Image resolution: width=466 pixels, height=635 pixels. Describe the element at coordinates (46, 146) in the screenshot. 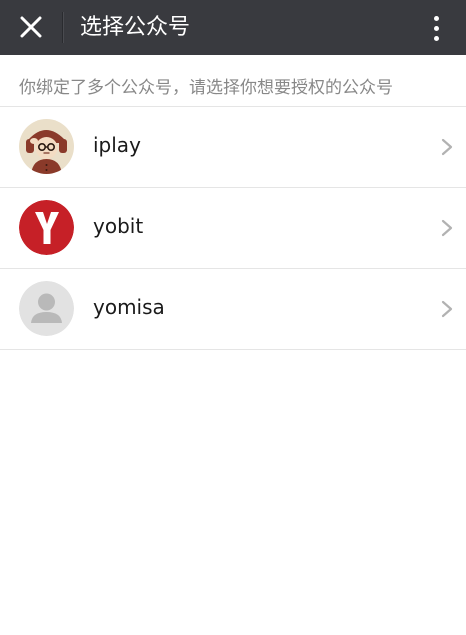

I see `cartoon-character-avatar` at that location.